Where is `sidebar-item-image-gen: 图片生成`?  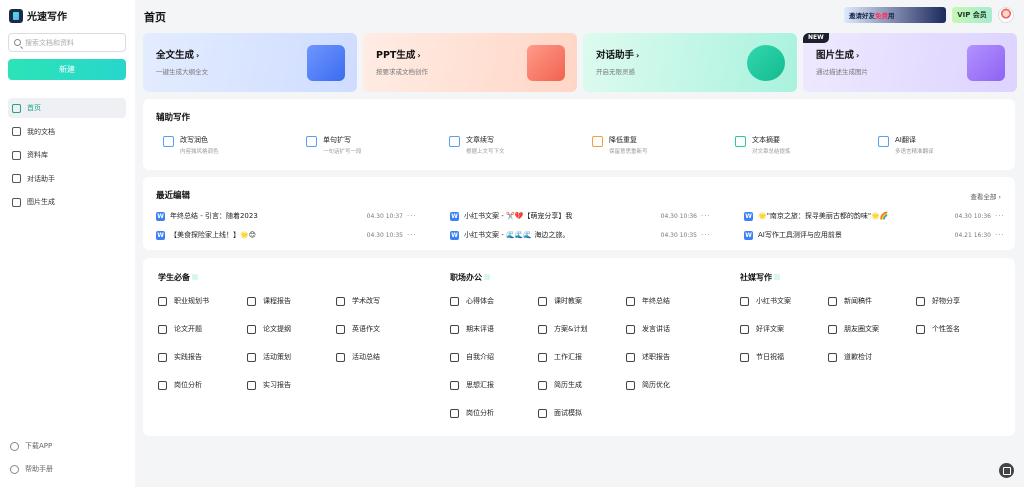 sidebar-item-image-gen: 图片生成 is located at coordinates (67, 202).